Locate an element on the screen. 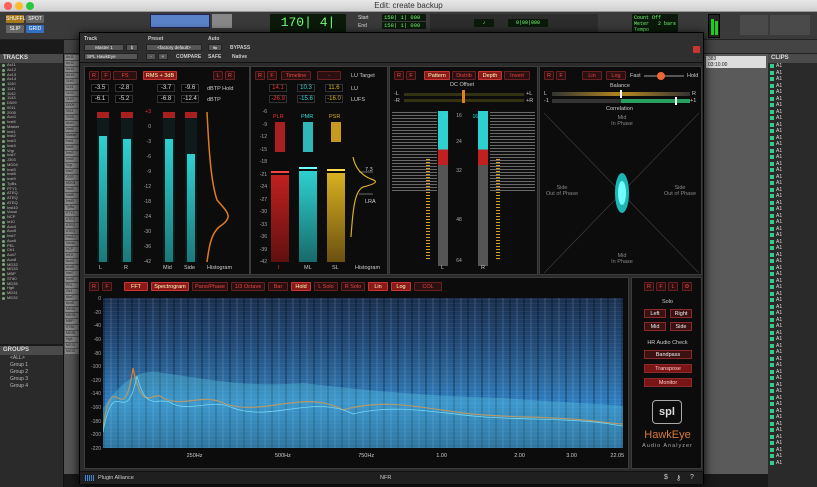 The width and height of the screenshot is (817, 487). track-b-button: b is located at coordinates (132, 47).